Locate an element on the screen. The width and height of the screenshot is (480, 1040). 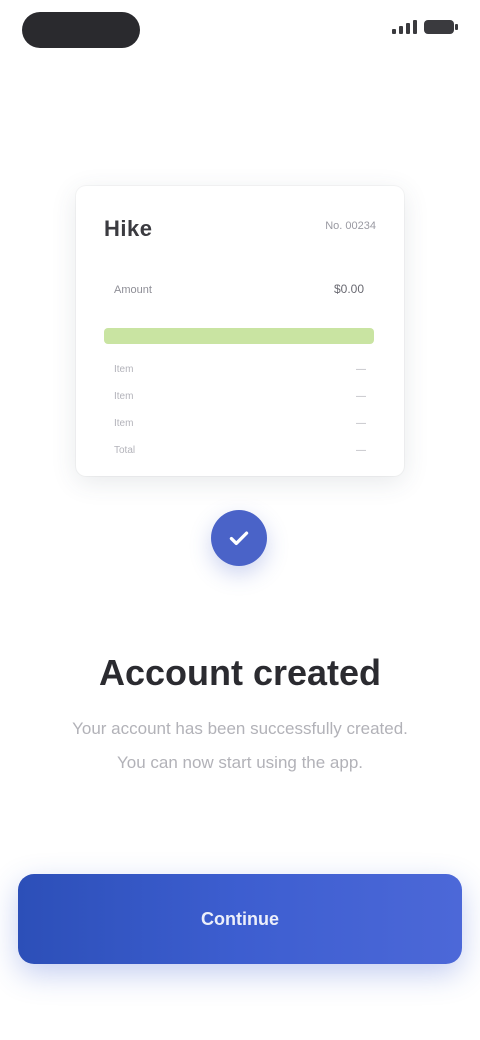
receipt-logo: Hike is located at coordinates (128, 228).